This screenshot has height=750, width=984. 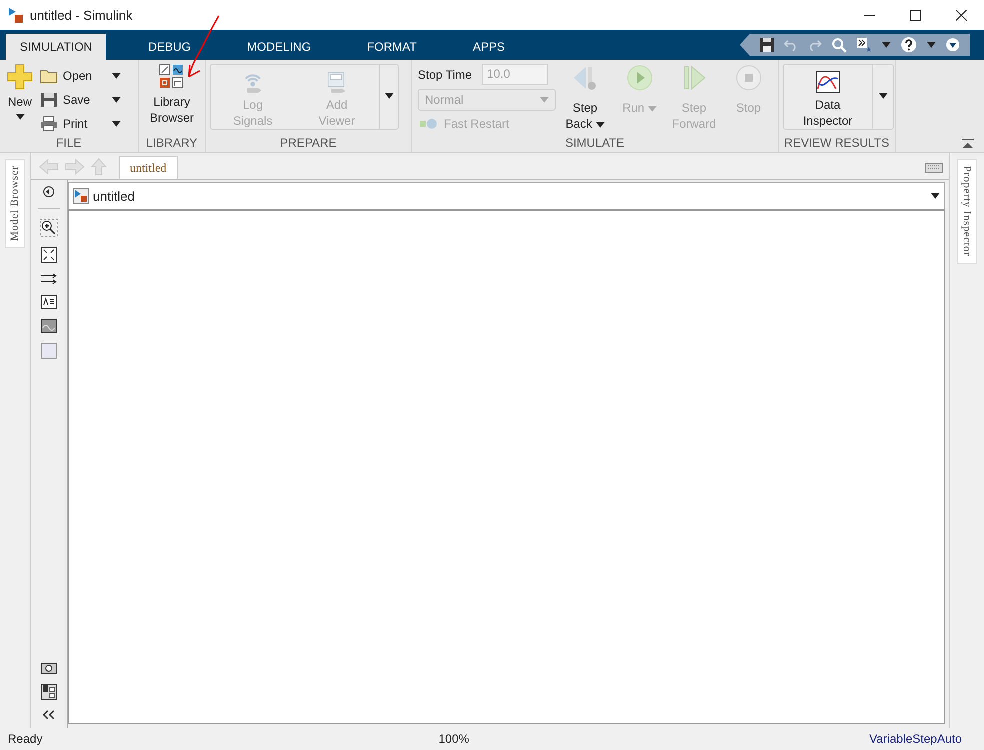 I want to click on file-menu-button: Save, so click(x=80, y=100).